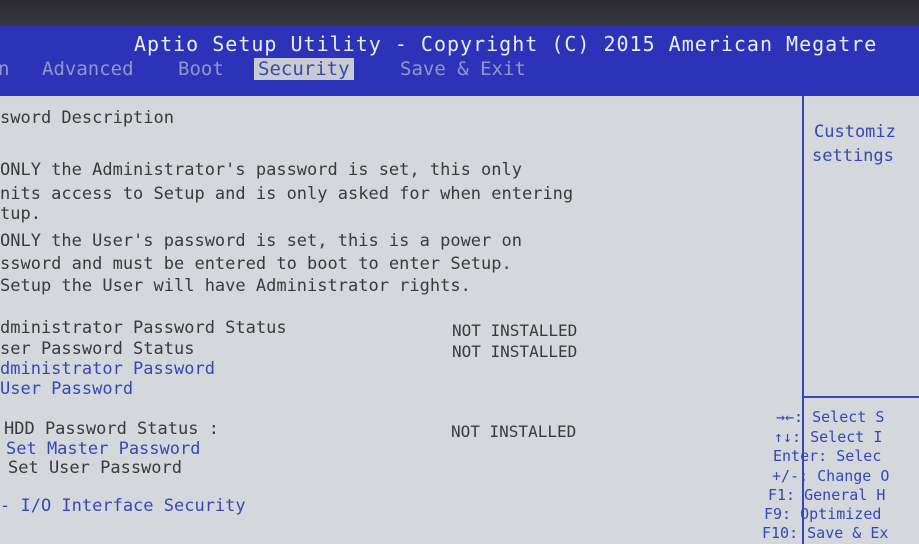 Image resolution: width=919 pixels, height=544 pixels. Describe the element at coordinates (827, 495) in the screenshot. I see `key-hint-f1: F1: General H` at that location.